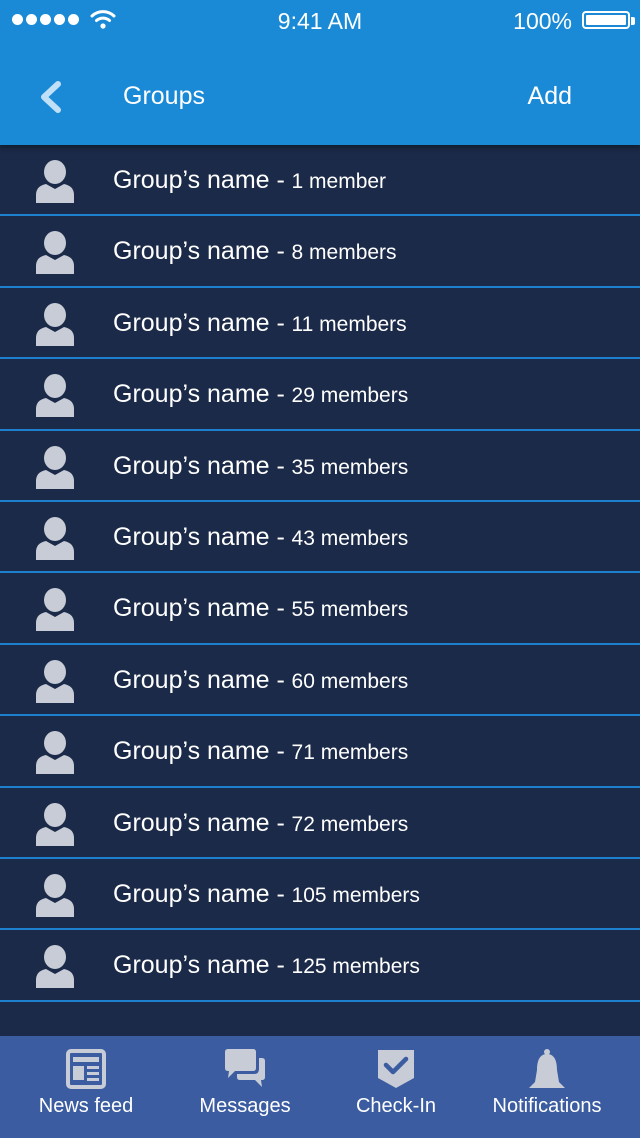 The height and width of the screenshot is (1138, 640). I want to click on tab-label: News feed, so click(86, 1106).